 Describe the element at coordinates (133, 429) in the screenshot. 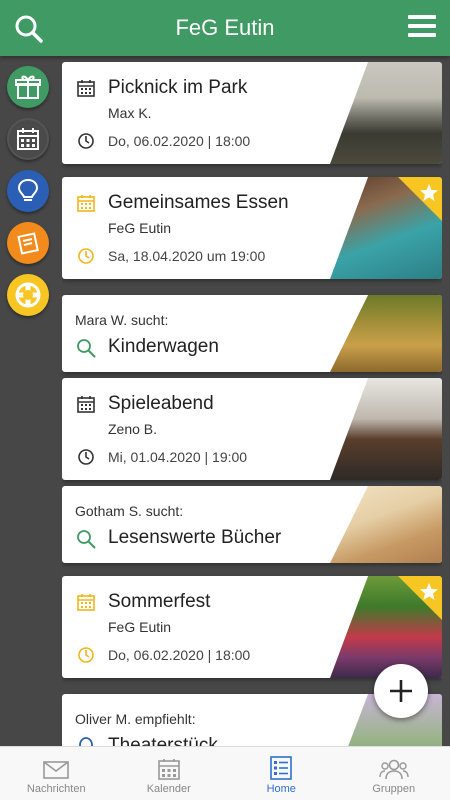

I see `event-author: Zeno B.` at that location.